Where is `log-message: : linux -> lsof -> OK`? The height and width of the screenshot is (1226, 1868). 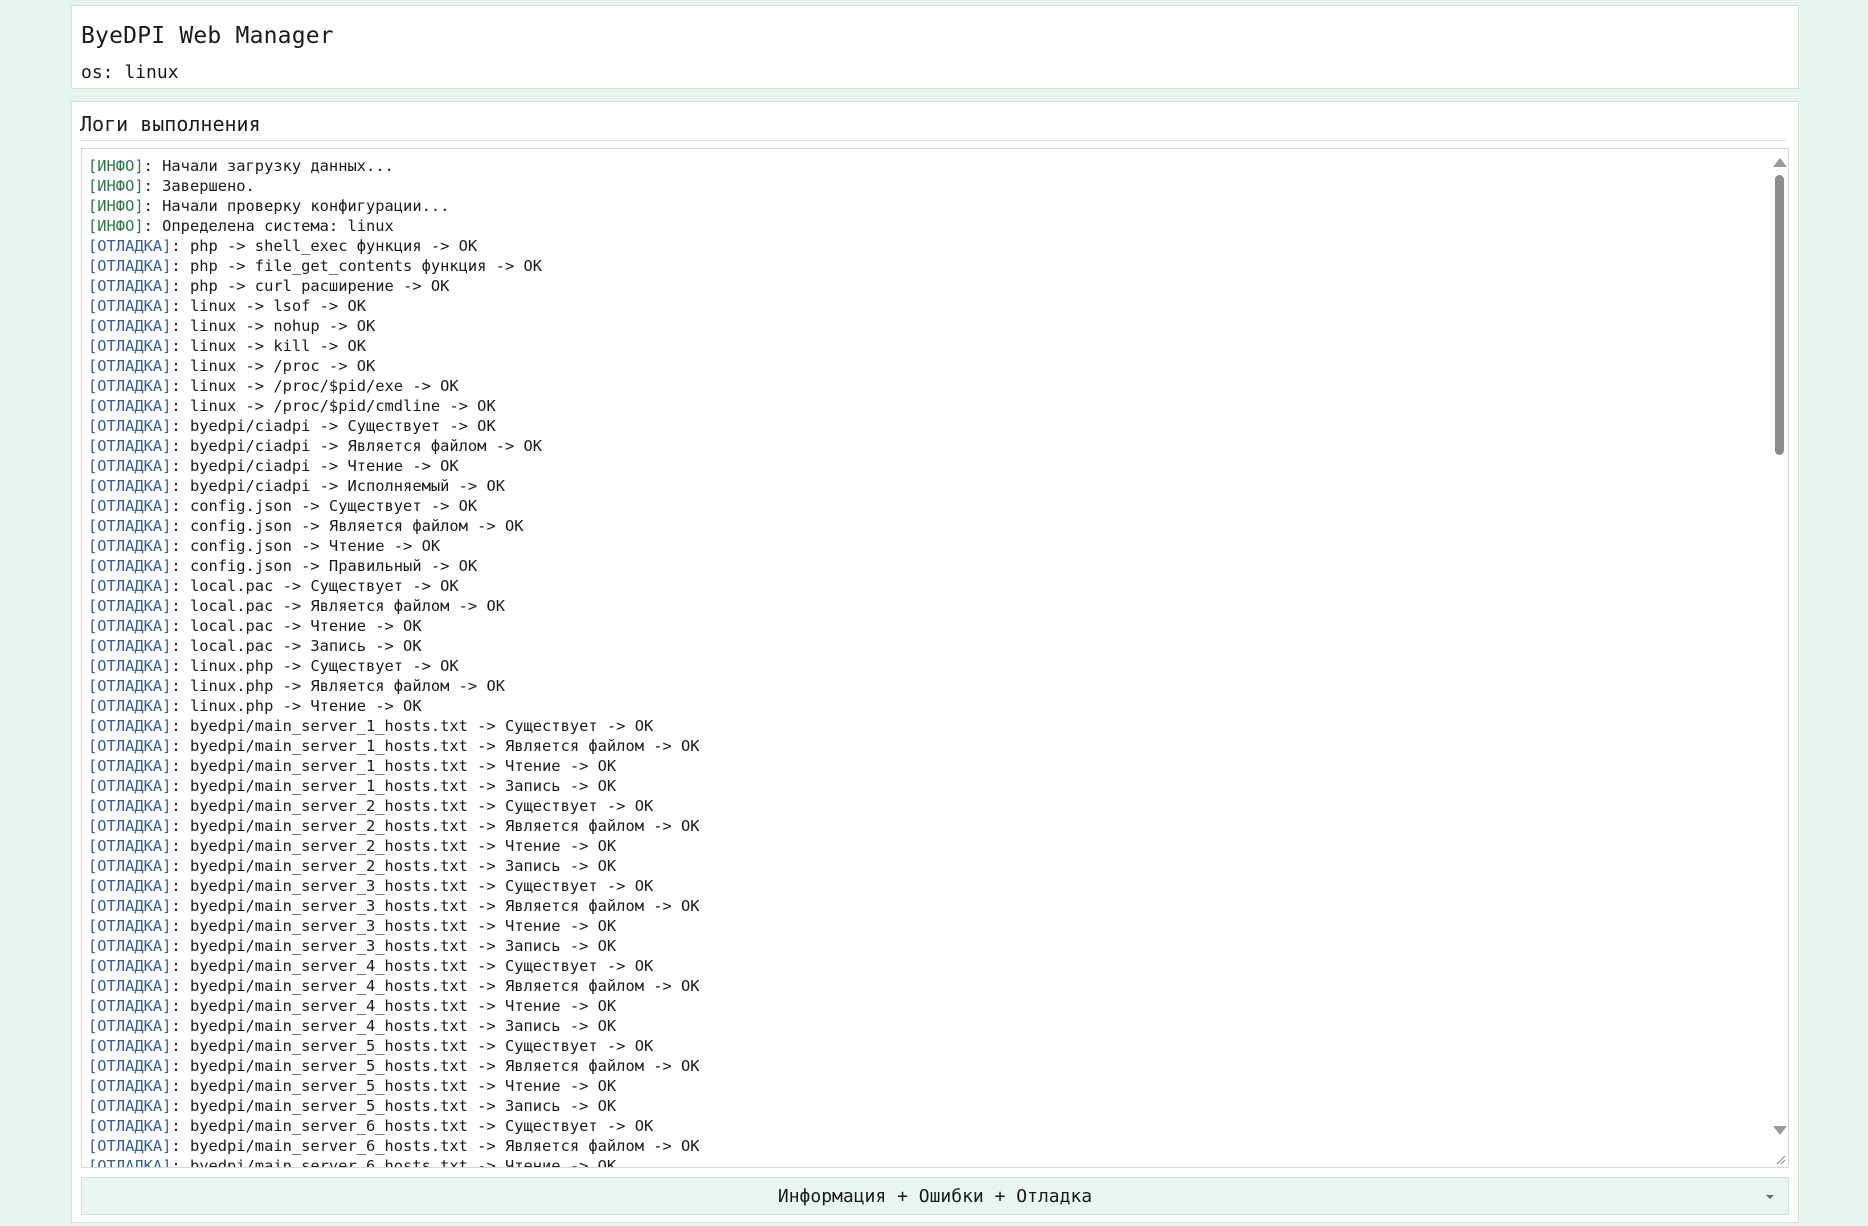 log-message: : linux -> lsof -> OK is located at coordinates (268, 306).